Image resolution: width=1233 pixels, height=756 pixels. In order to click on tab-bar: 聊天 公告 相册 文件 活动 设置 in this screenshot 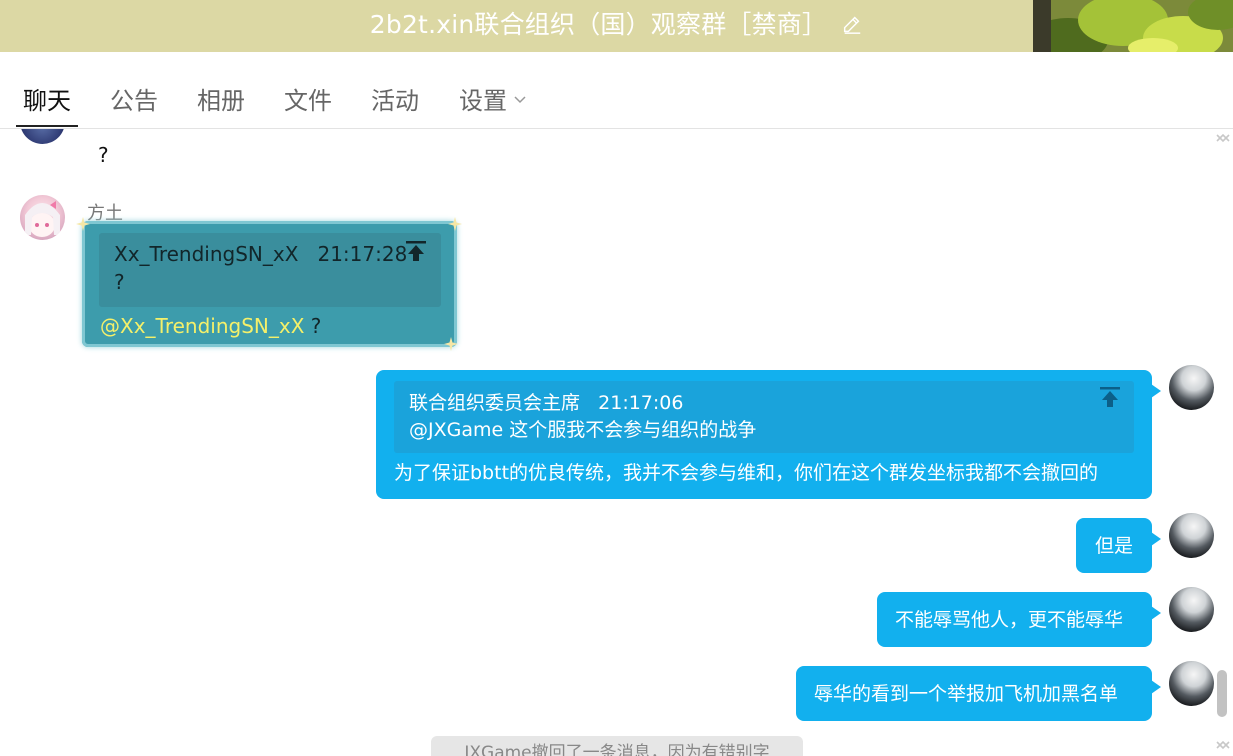, I will do `click(616, 91)`.